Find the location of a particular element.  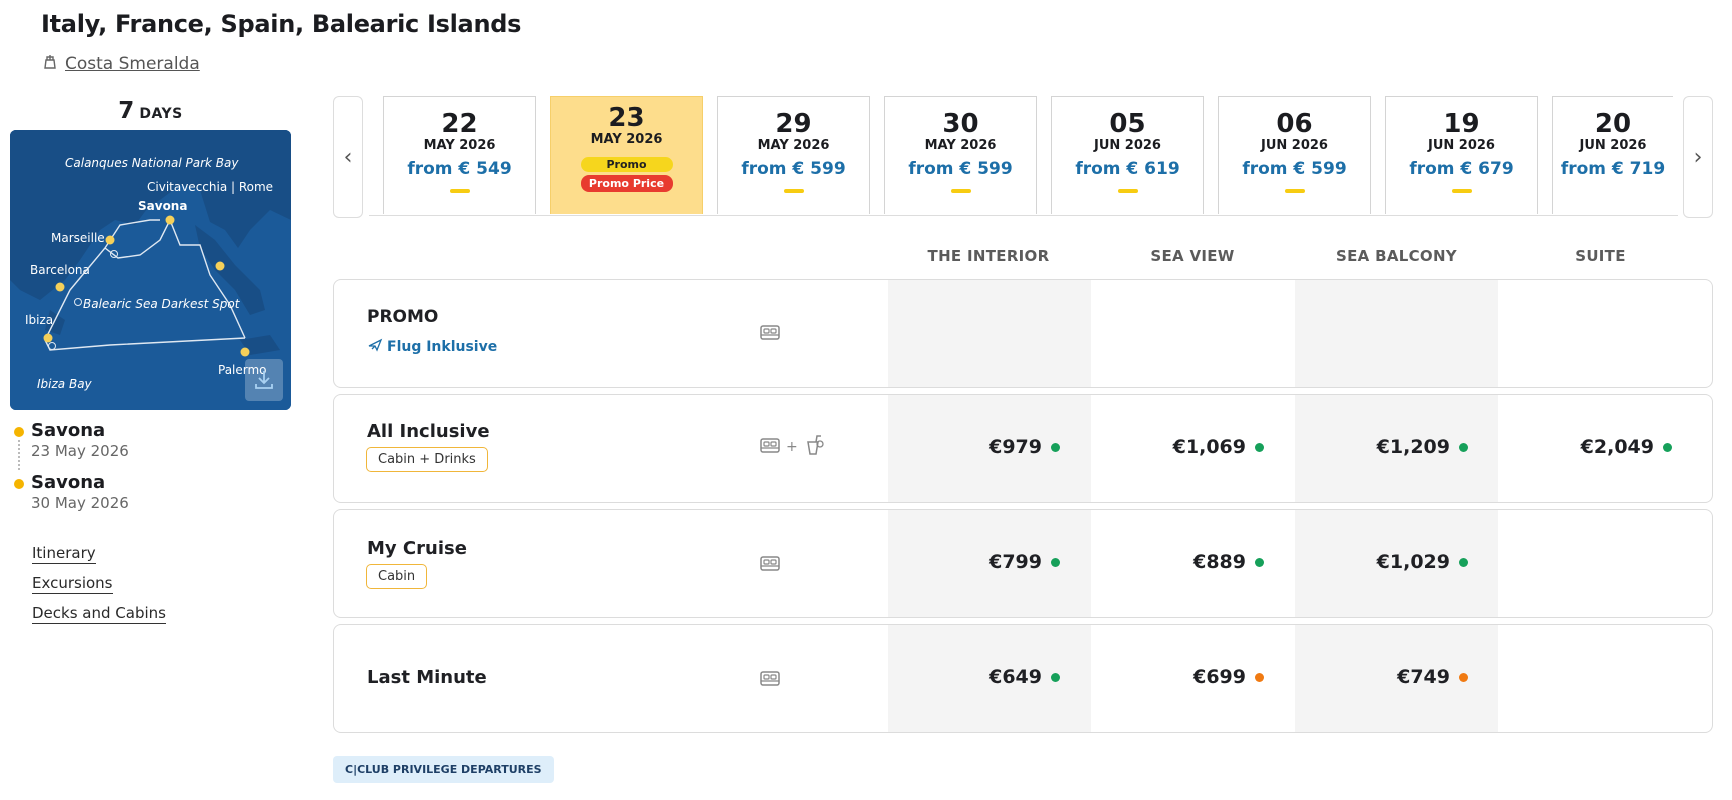

fare-row-promo: PROMO Flug Inklusive is located at coordinates (1023, 333).